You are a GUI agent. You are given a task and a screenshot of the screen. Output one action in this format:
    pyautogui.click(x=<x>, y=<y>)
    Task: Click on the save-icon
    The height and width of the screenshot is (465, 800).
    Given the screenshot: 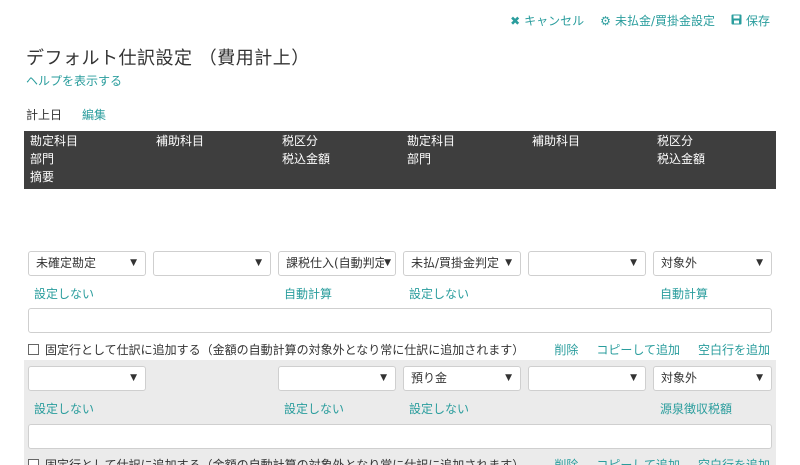 What is the action you would take?
    pyautogui.click(x=736, y=21)
    